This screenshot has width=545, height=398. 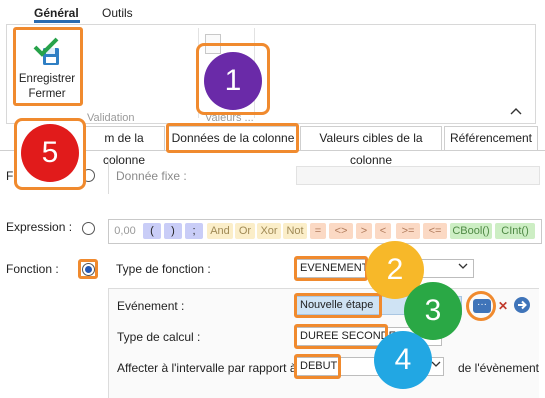 I want to click on expr-token-greater-equal: >=, so click(x=408, y=231).